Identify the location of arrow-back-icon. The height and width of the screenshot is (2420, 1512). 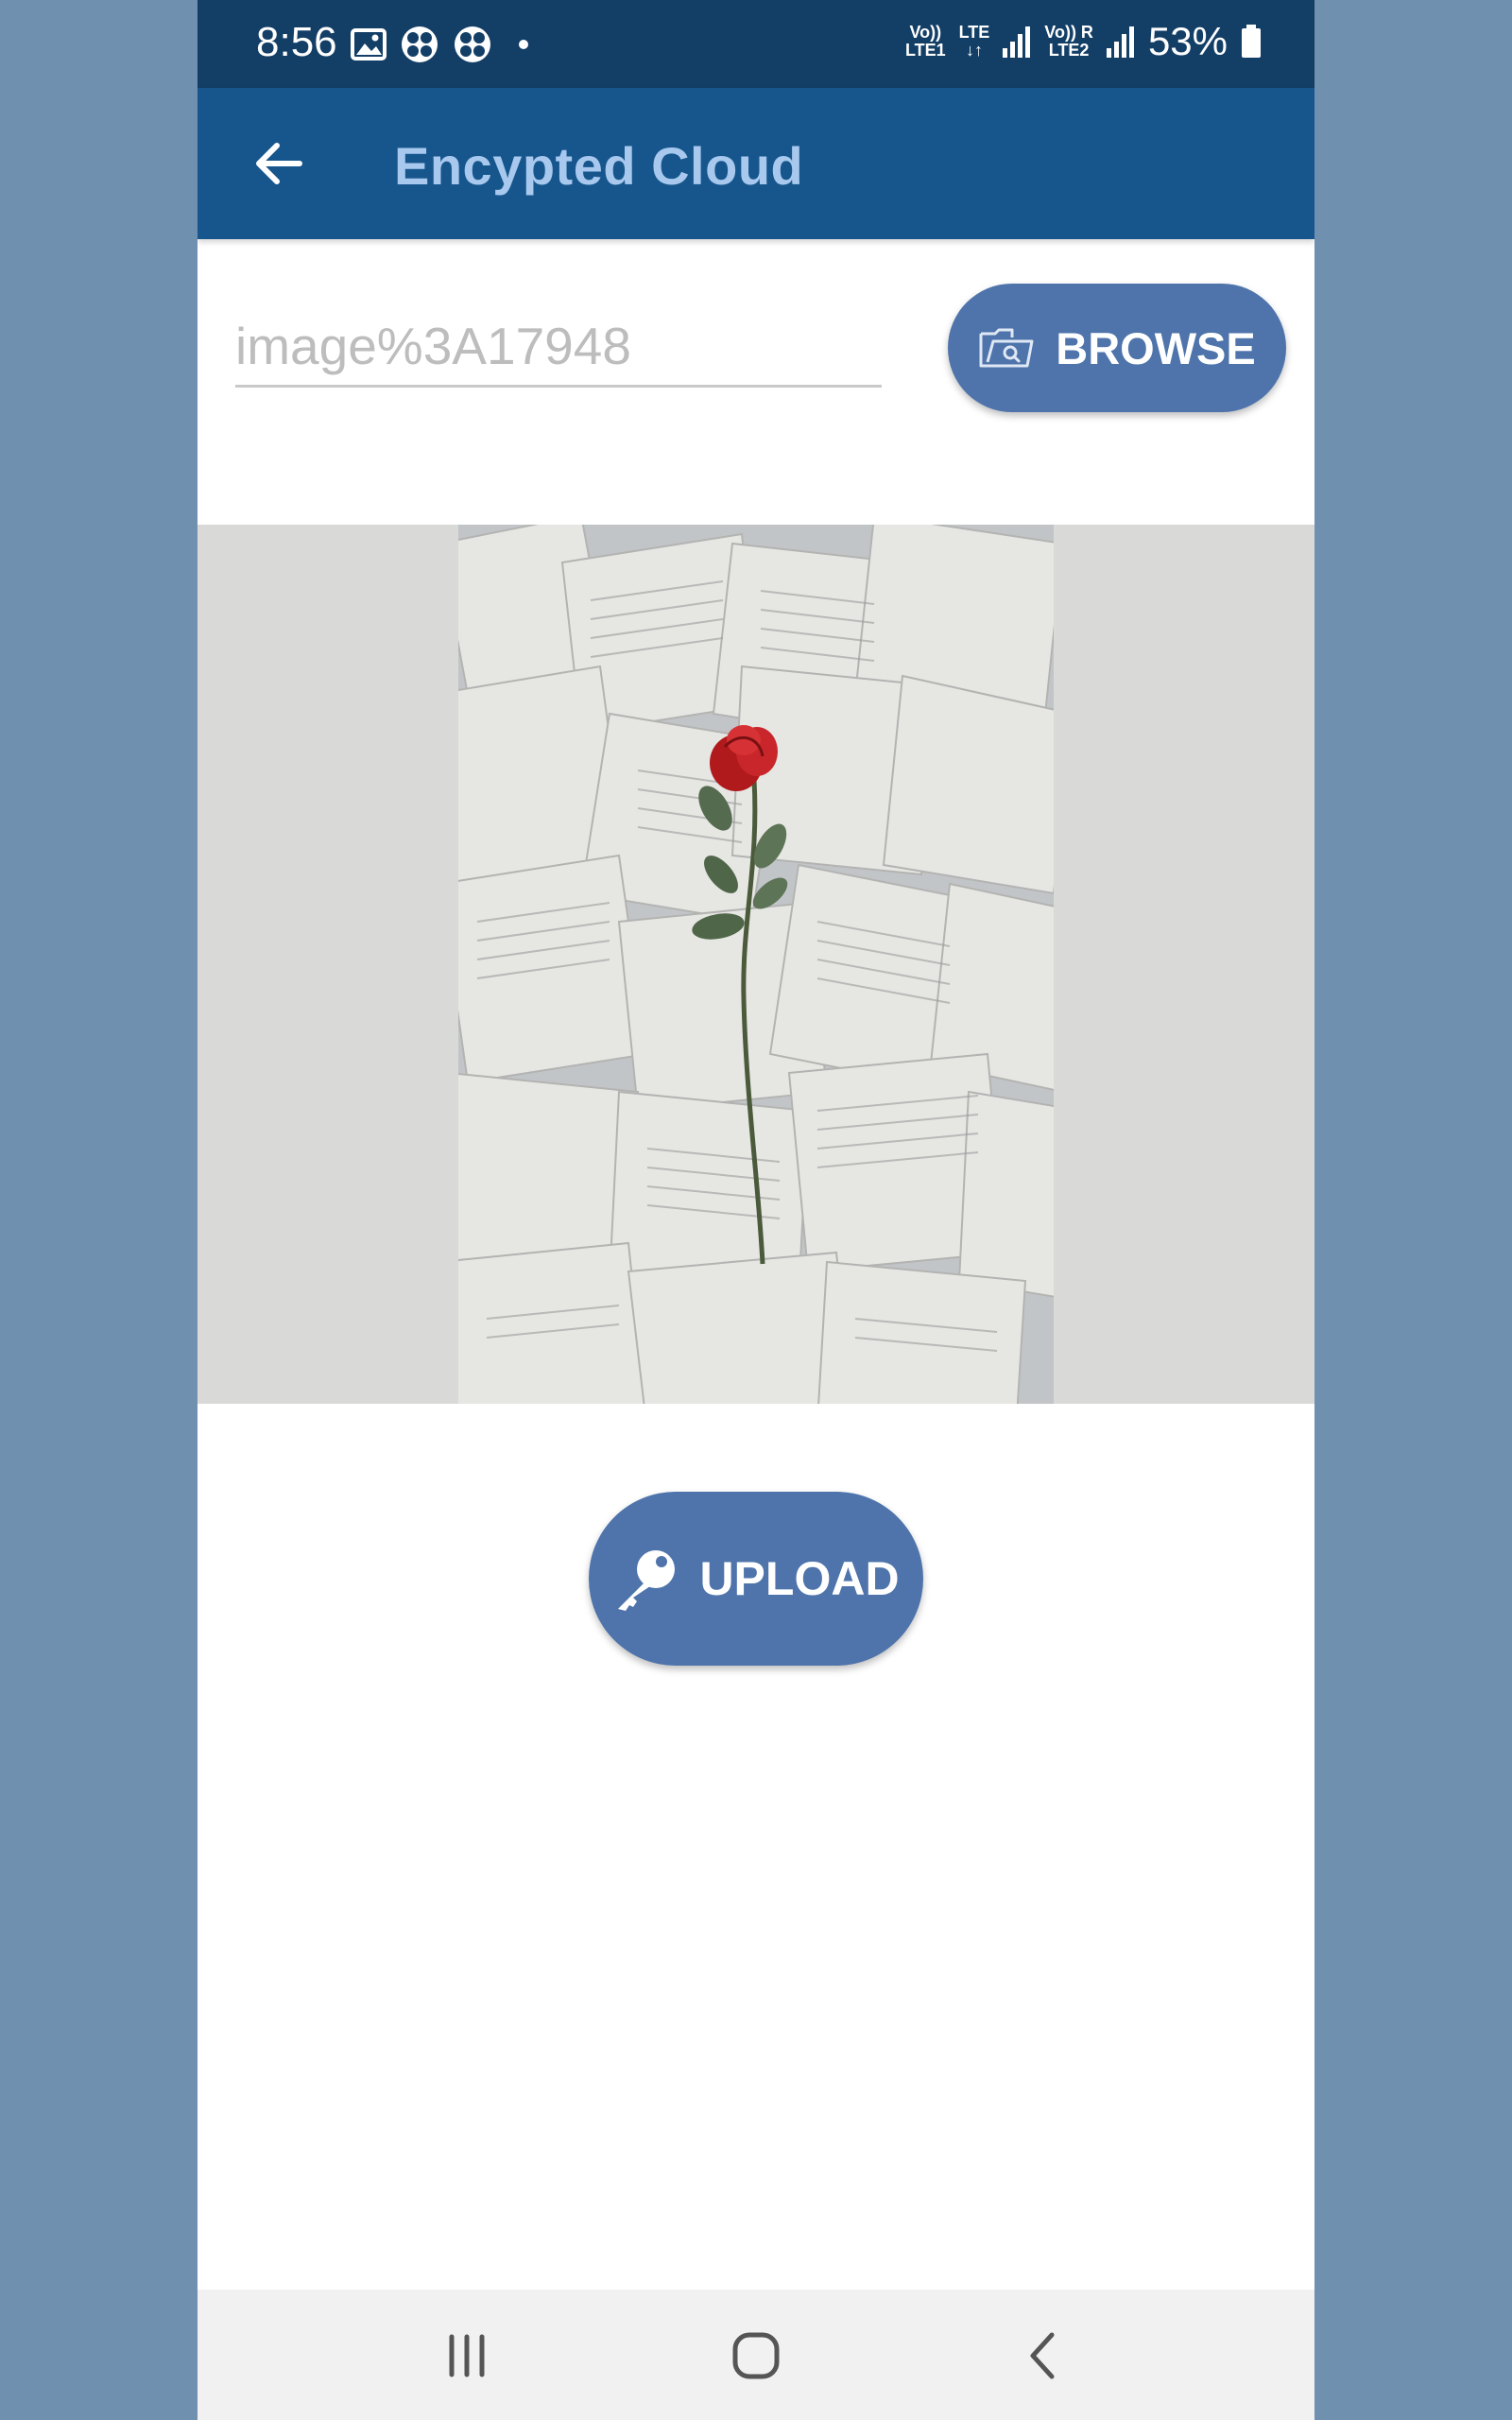
(279, 163).